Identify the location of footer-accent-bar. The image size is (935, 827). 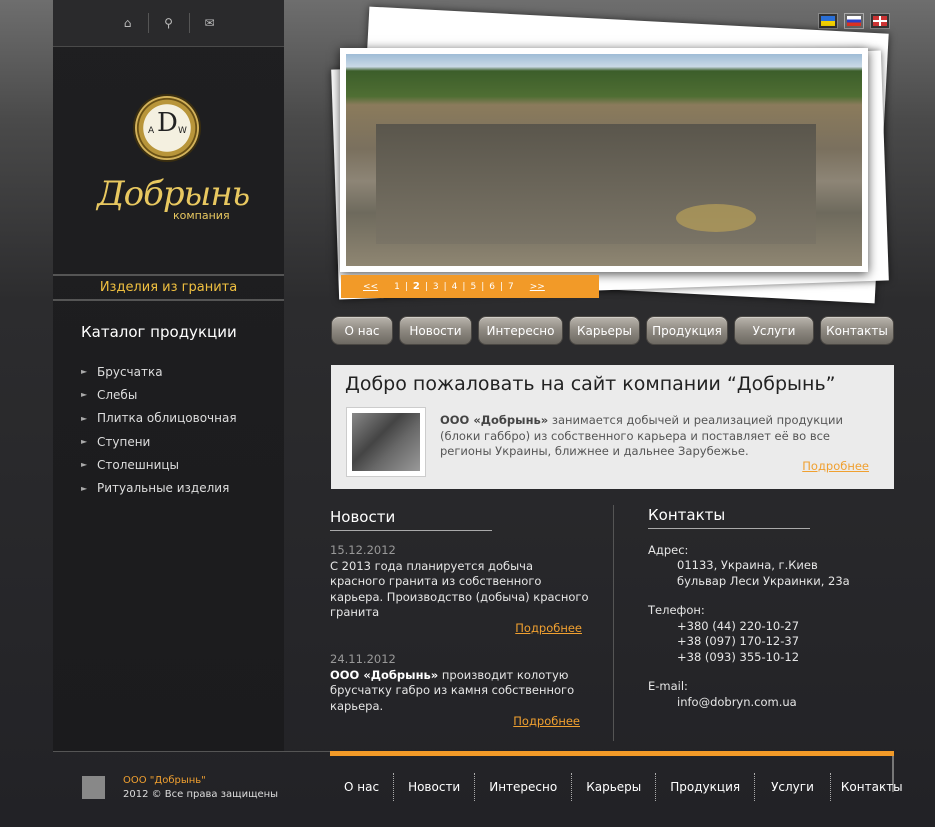
(612, 753).